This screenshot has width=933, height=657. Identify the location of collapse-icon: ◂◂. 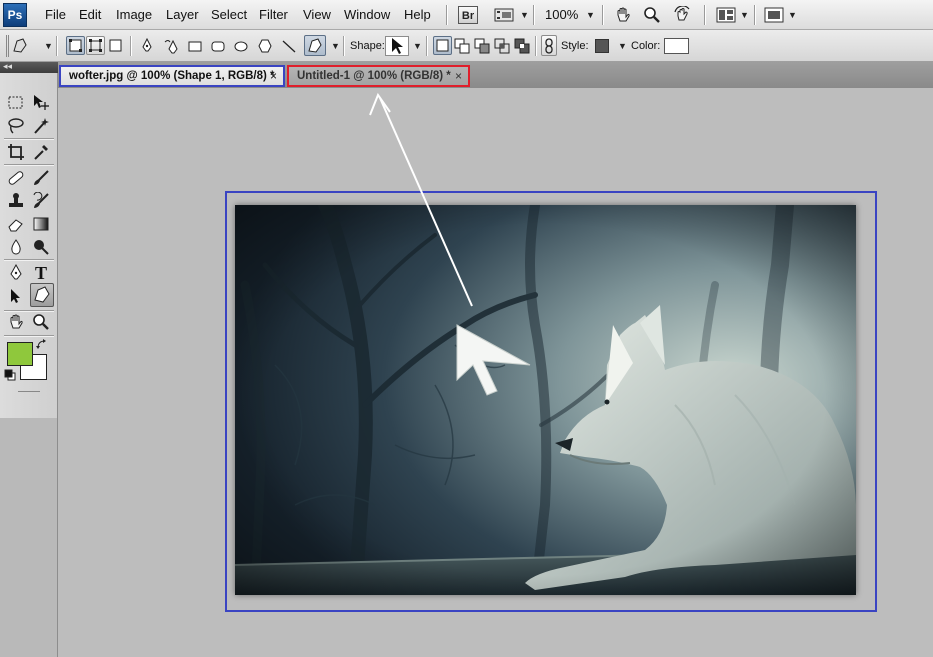
(7, 66).